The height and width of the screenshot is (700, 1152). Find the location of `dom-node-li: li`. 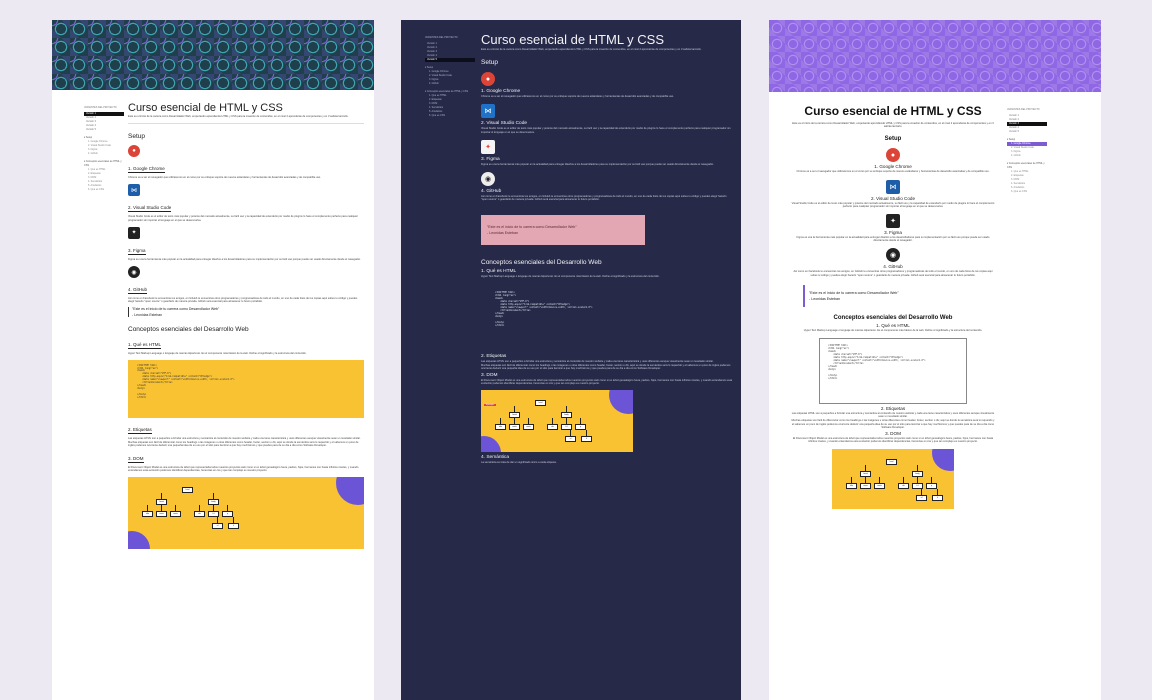

dom-node-li: li is located at coordinates (586, 438).